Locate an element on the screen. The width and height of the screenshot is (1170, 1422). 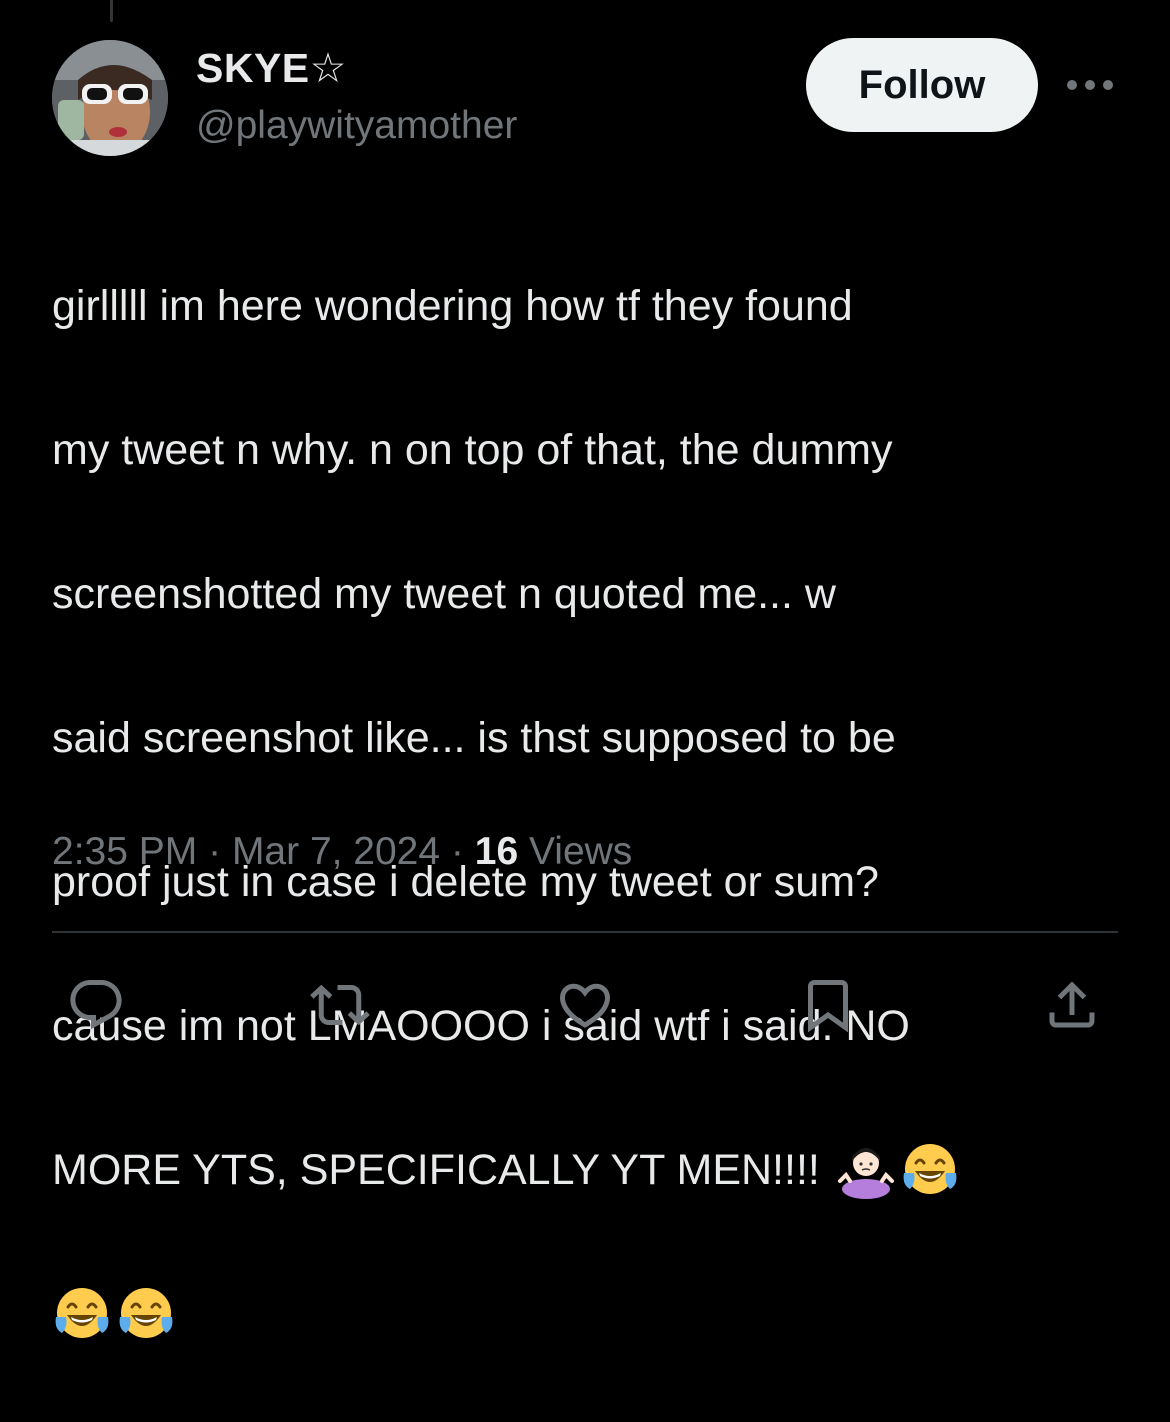
tweet-date: Mar 7, 2024 is located at coordinates (336, 851).